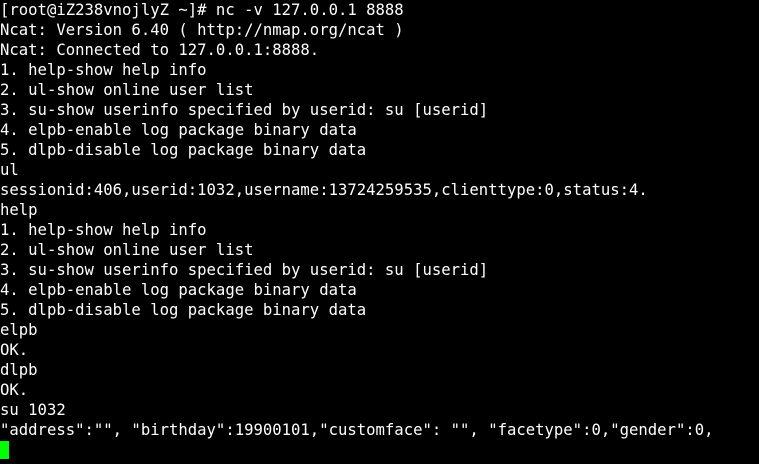 Image resolution: width=759 pixels, height=464 pixels. I want to click on output-line: Ncat: Connected to 127.0.0.1:8888., so click(160, 50).